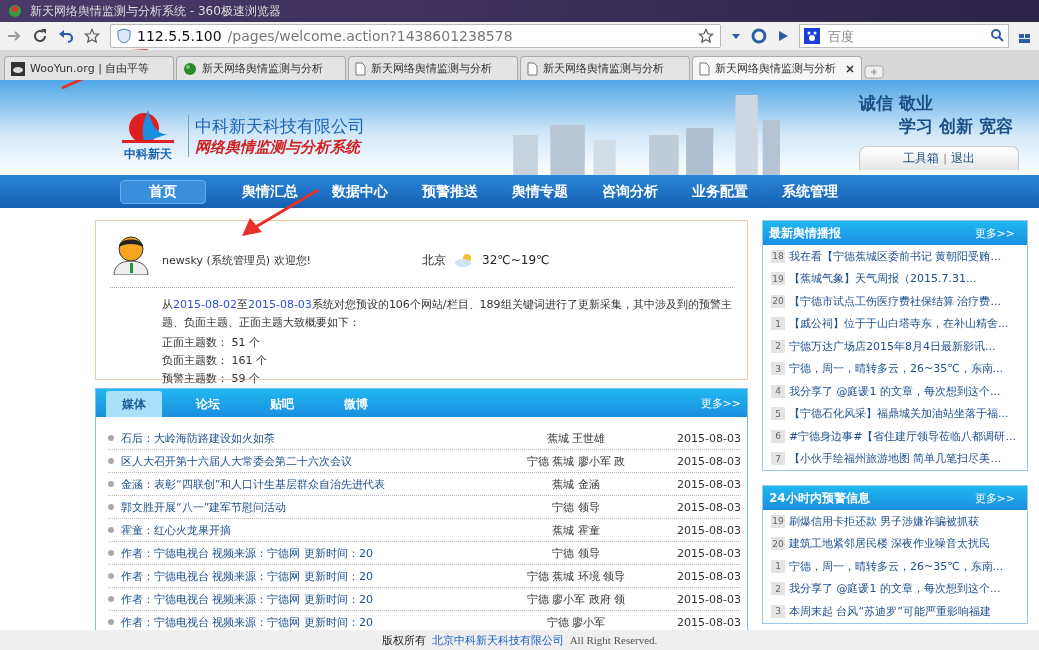  I want to click on panel-title: 24小时内预警信息, so click(819, 498).